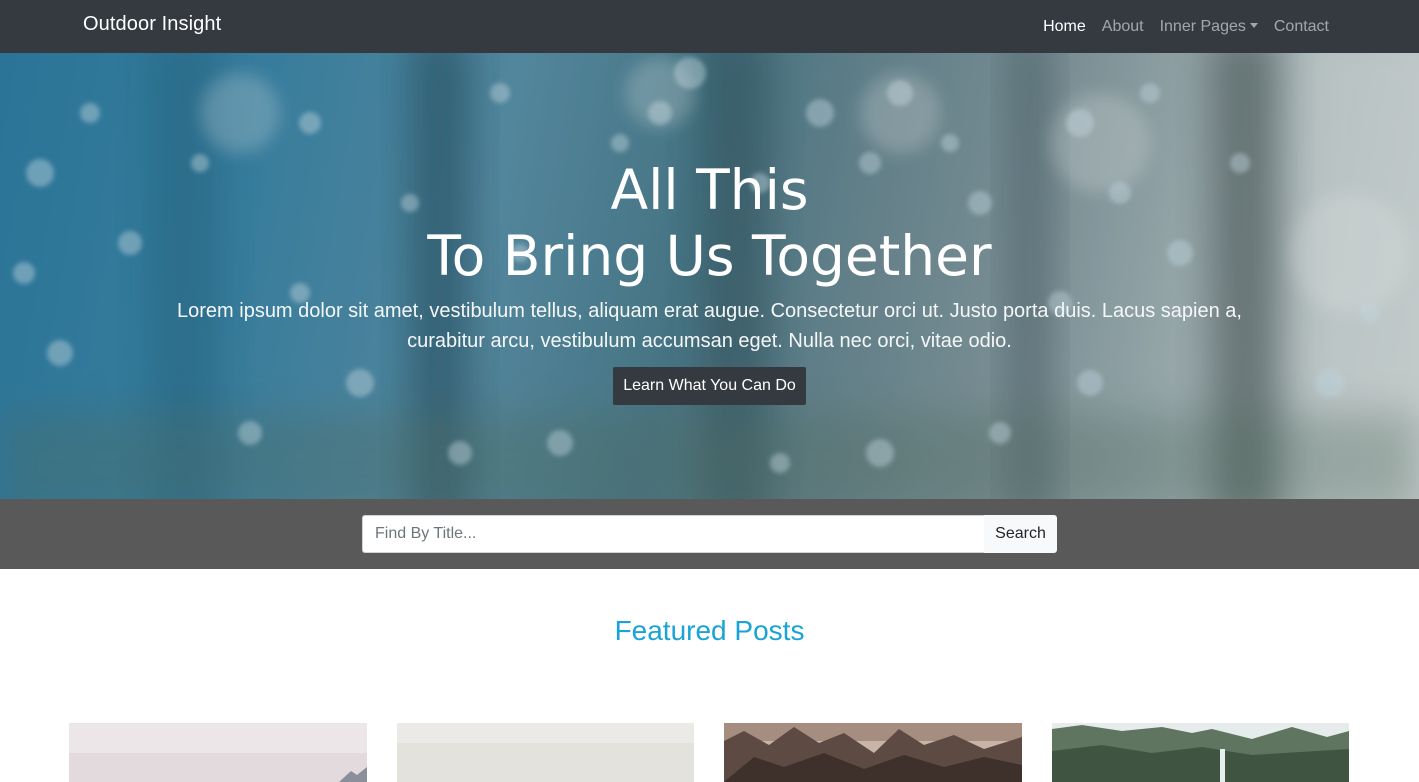 This screenshot has height=782, width=1419. I want to click on brand-logo: Outdoor Insight, so click(152, 24).